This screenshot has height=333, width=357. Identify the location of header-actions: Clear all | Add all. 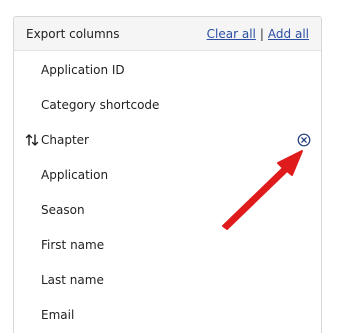
(258, 34).